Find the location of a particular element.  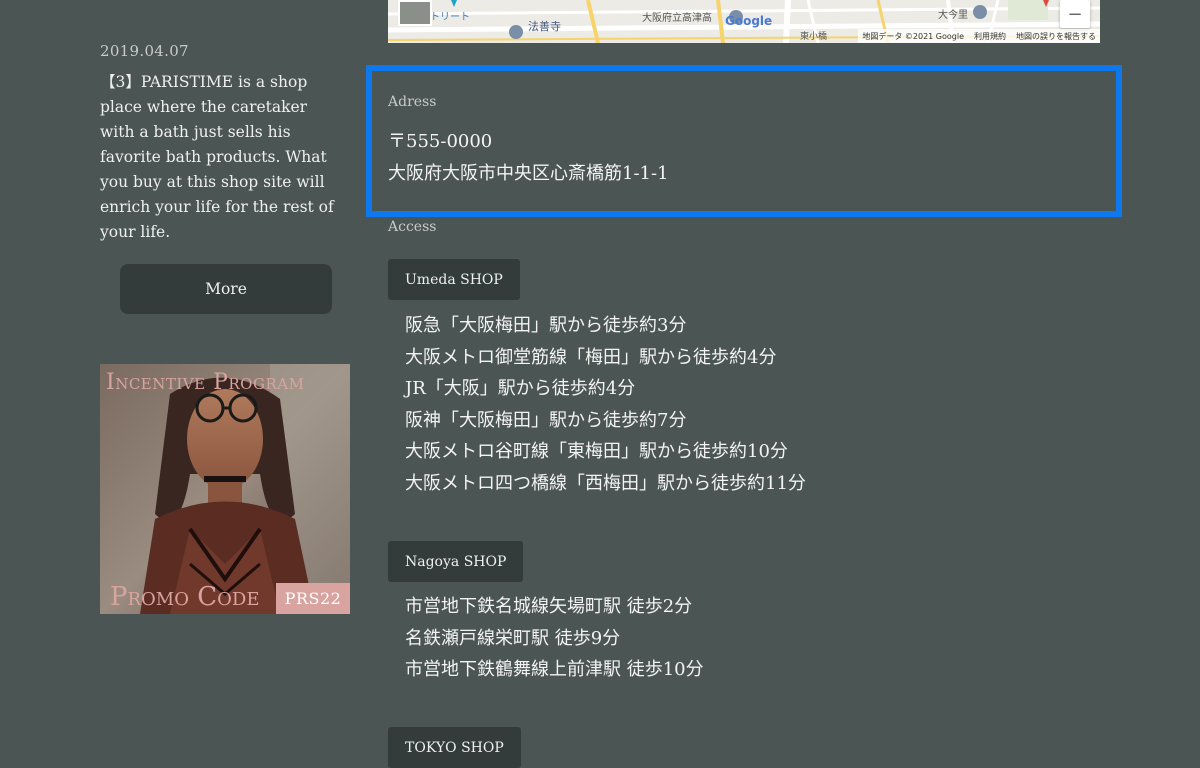

more-button: More is located at coordinates (226, 289).